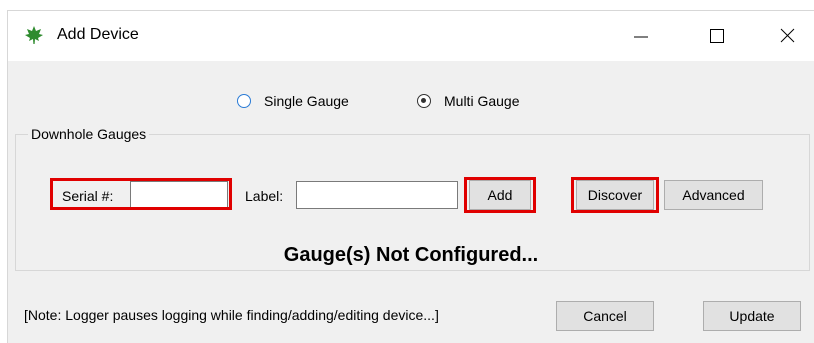  What do you see at coordinates (615, 195) in the screenshot?
I see `discover-button: Discover` at bounding box center [615, 195].